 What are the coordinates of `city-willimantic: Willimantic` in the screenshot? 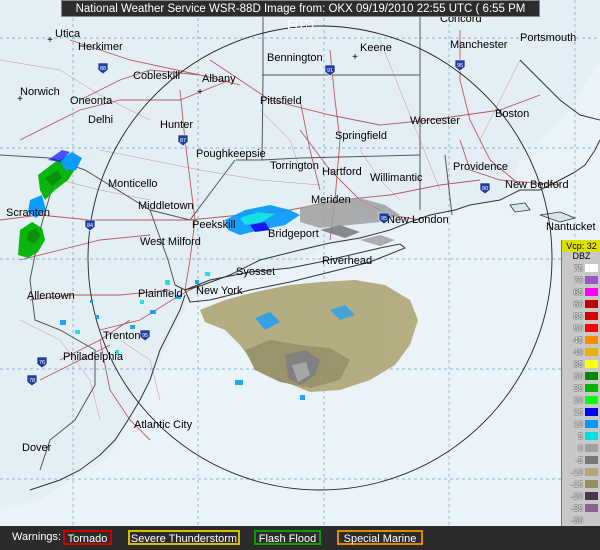 It's located at (396, 178).